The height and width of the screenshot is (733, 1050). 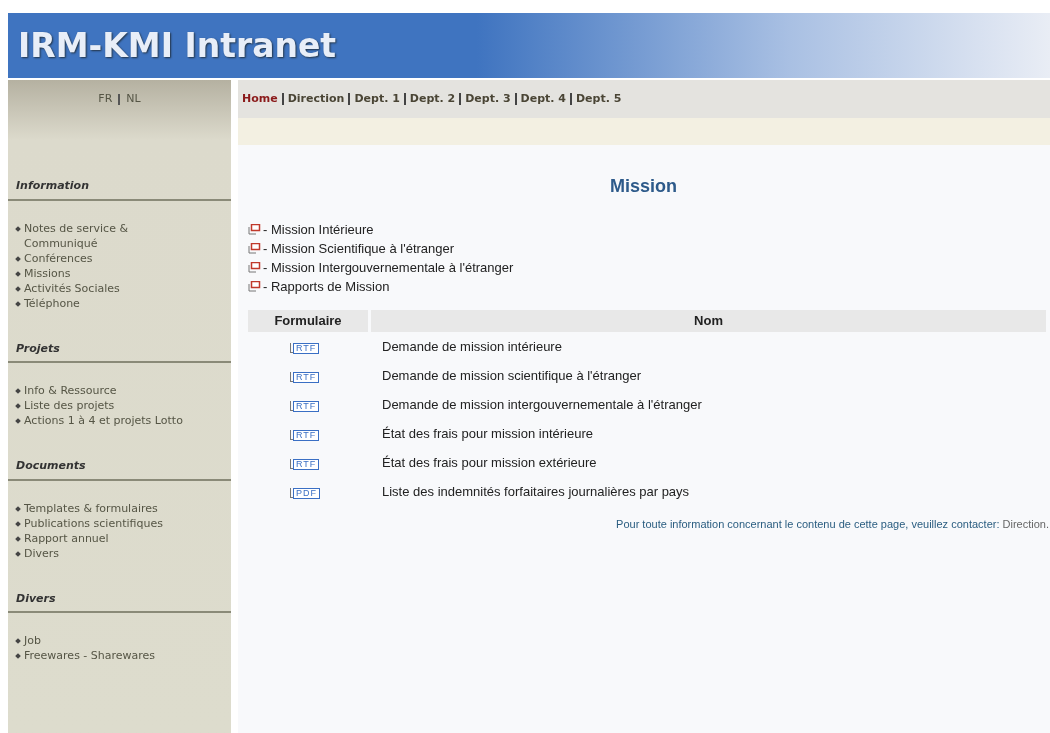 What do you see at coordinates (90, 655) in the screenshot?
I see `sidebar-link: Freewares - Sharewares` at bounding box center [90, 655].